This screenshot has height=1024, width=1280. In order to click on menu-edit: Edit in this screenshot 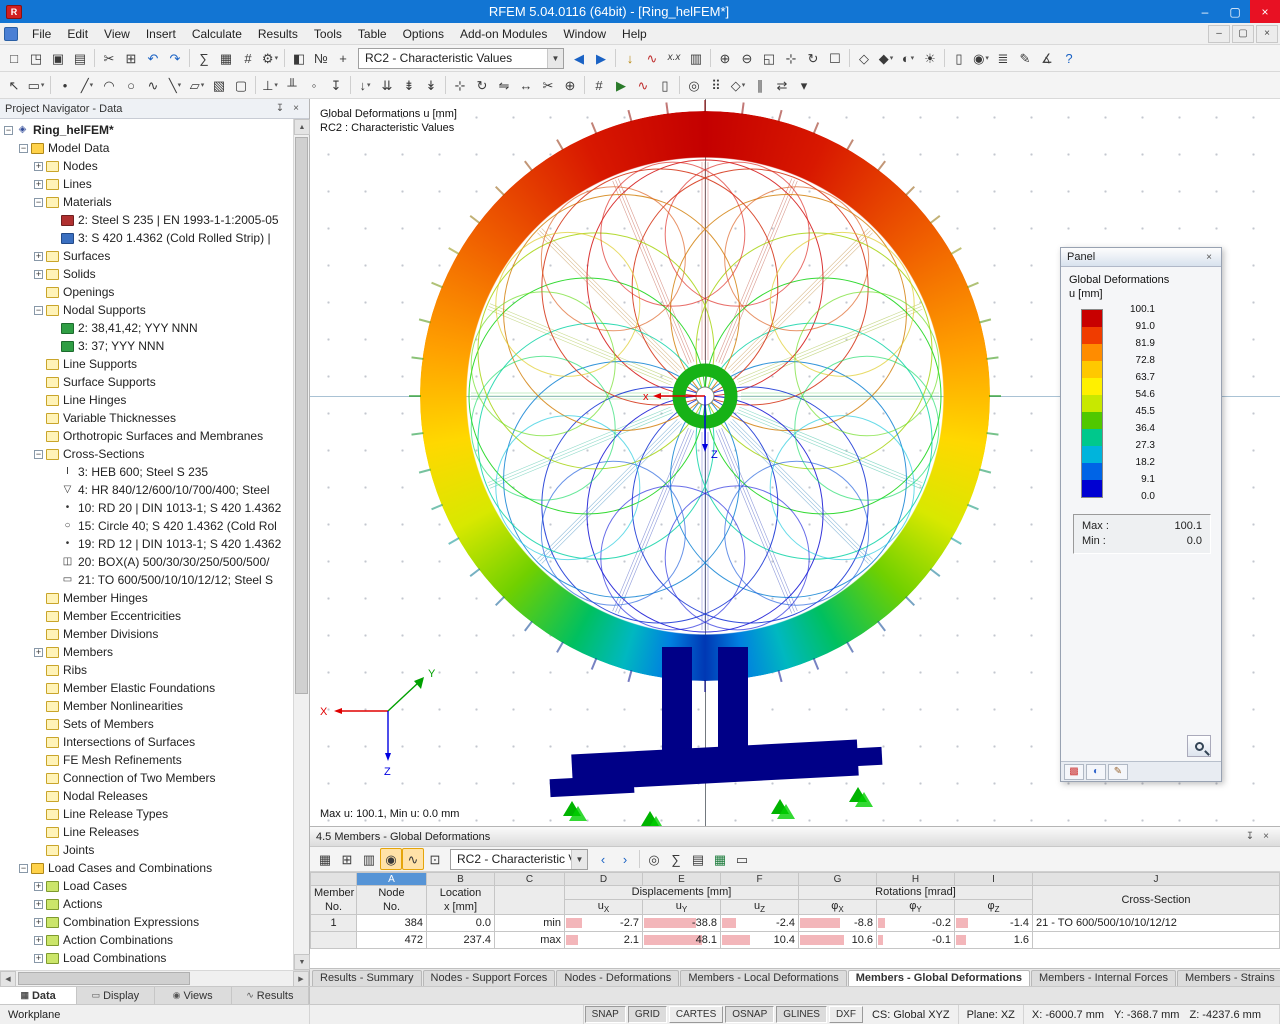, I will do `click(77, 33)`.